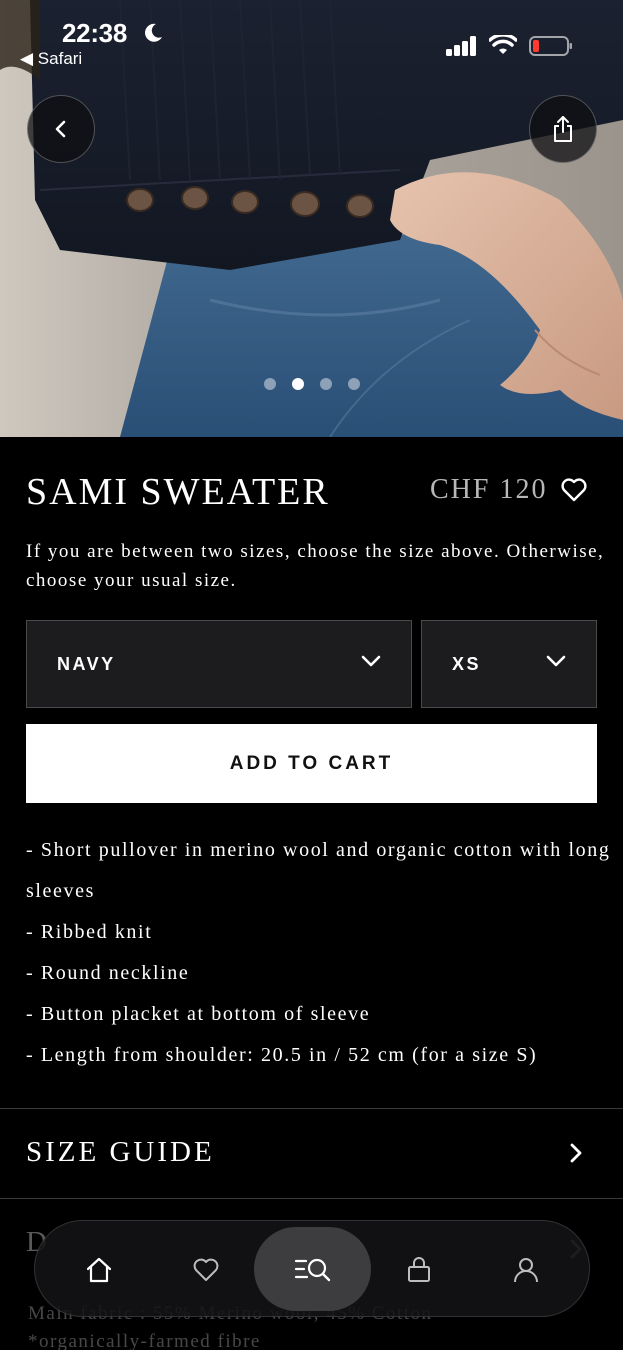 This screenshot has height=1350, width=623. I want to click on wishlist-button, so click(574, 490).